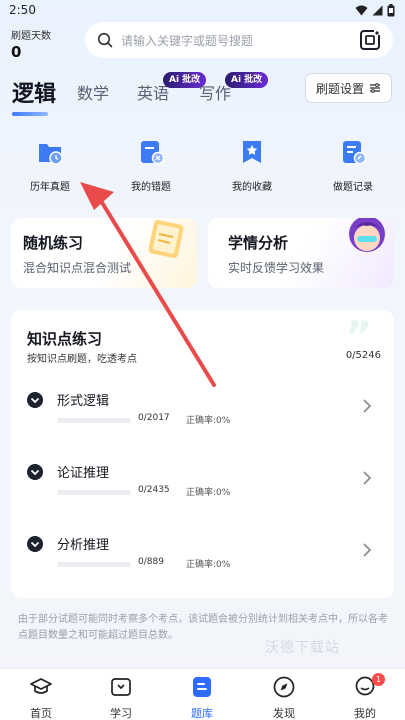 Image resolution: width=405 pixels, height=720 pixels. I want to click on tab-writing: 写作 Ai 批改, so click(234, 88).